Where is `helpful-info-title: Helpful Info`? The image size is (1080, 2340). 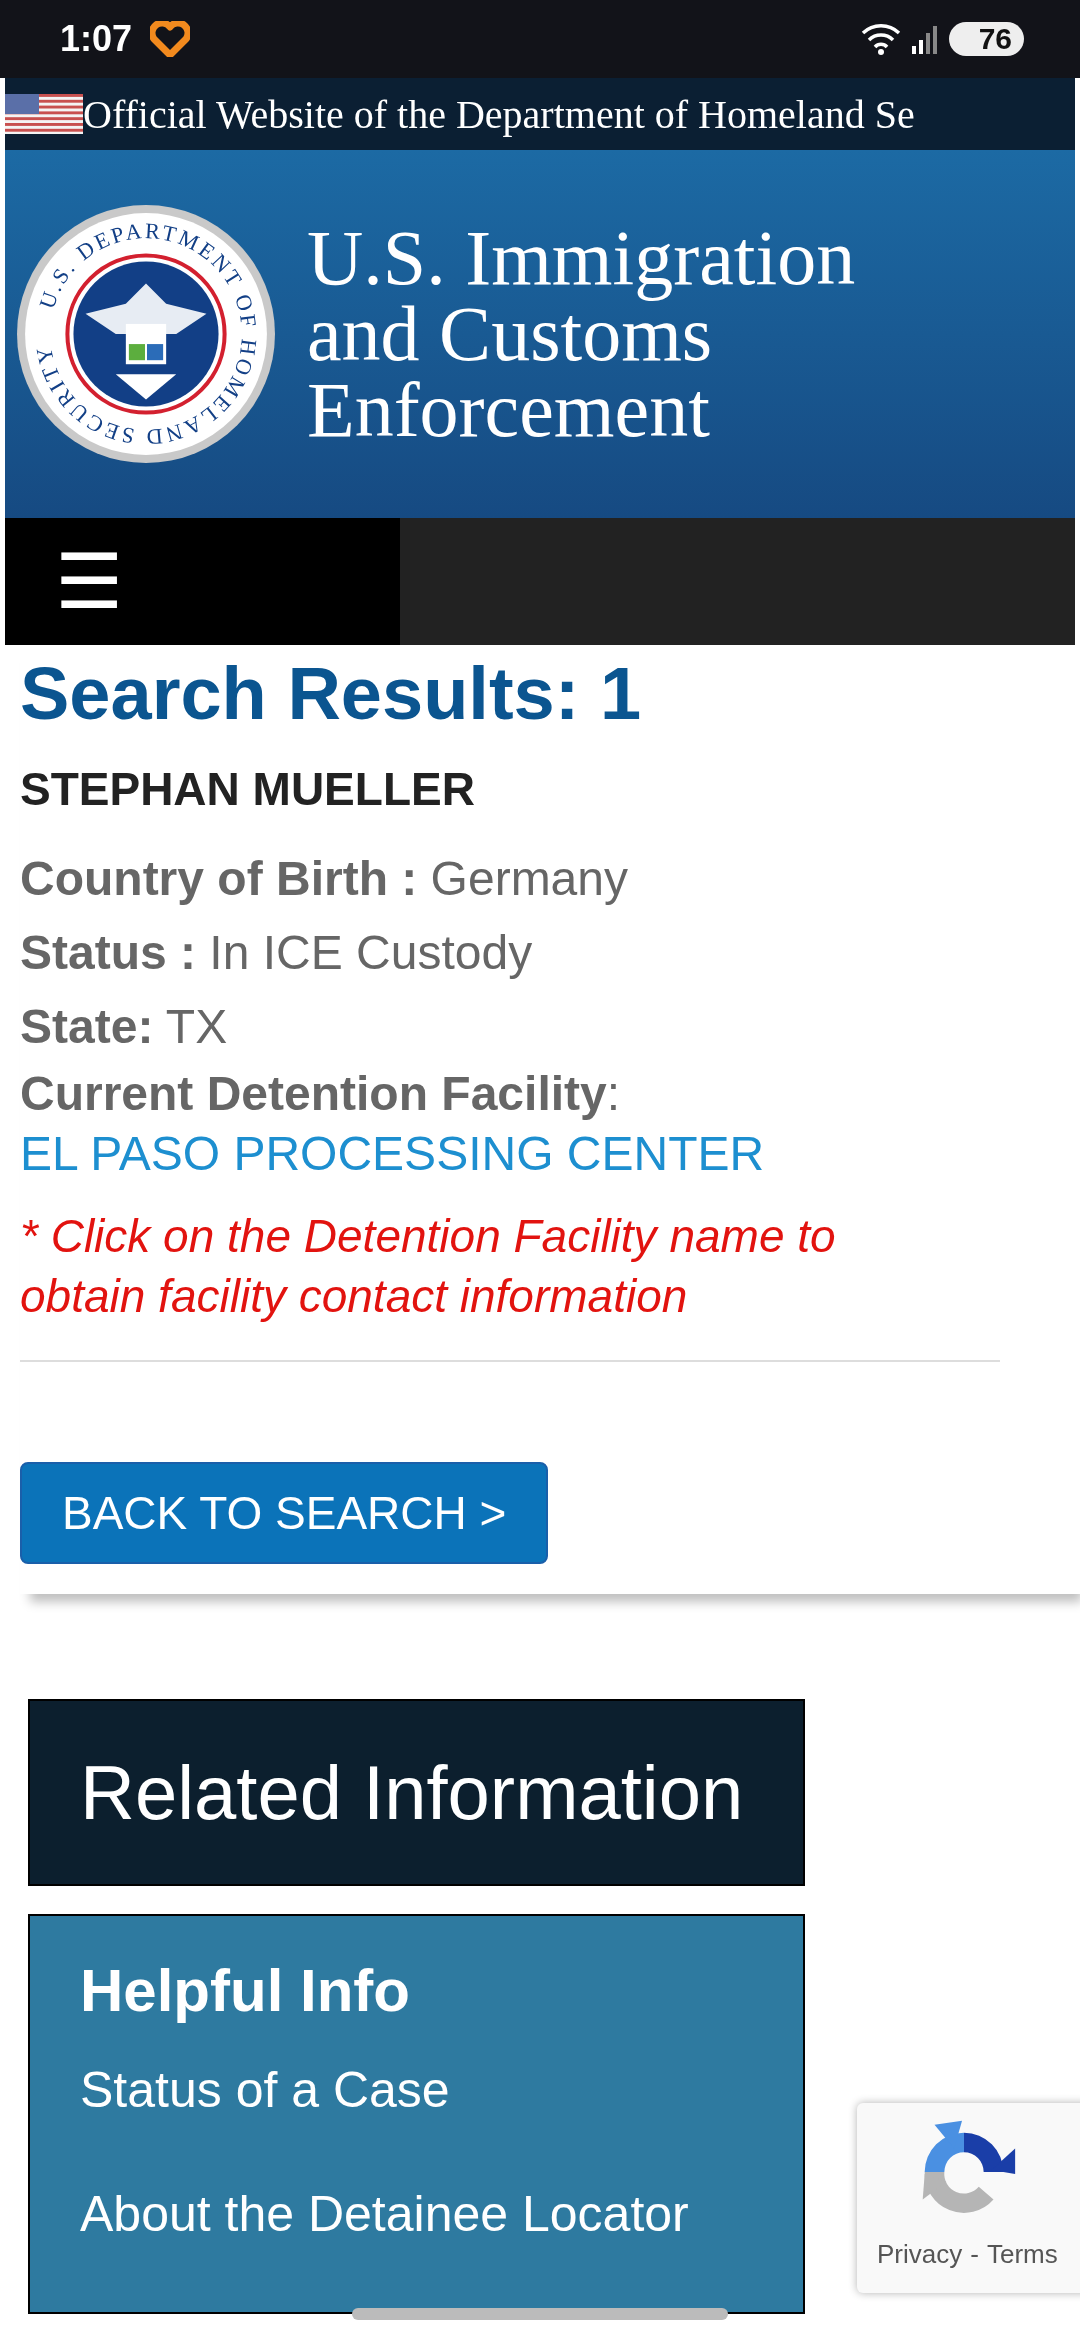 helpful-info-title: Helpful Info is located at coordinates (245, 1990).